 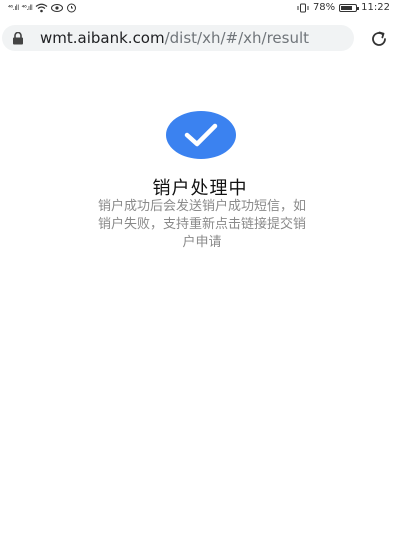 What do you see at coordinates (347, 7) in the screenshot?
I see `battery-fill` at bounding box center [347, 7].